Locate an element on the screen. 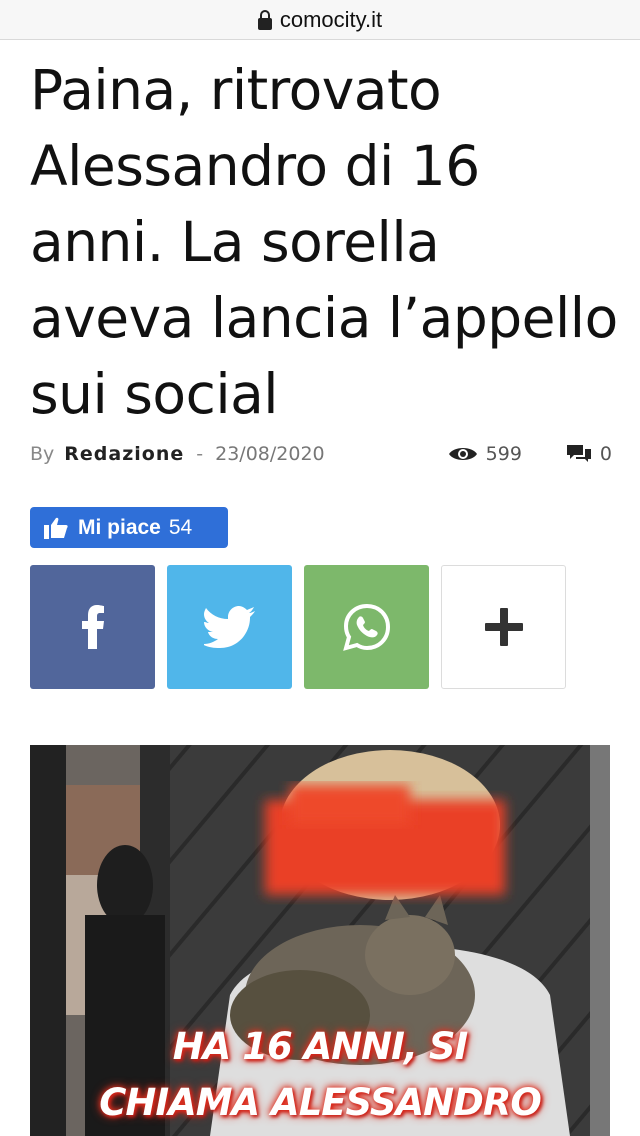 This screenshot has height=1136, width=640. plus-icon is located at coordinates (503, 627).